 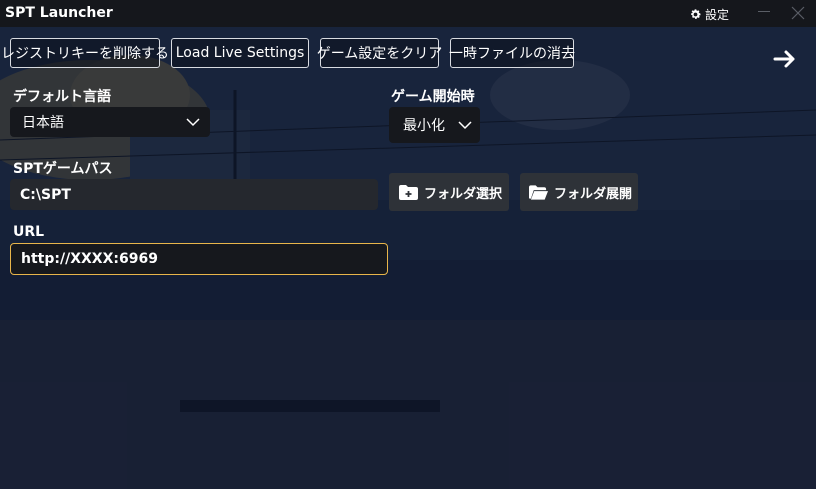 What do you see at coordinates (63, 169) in the screenshot?
I see `game-path-label: SPTゲームパス` at bounding box center [63, 169].